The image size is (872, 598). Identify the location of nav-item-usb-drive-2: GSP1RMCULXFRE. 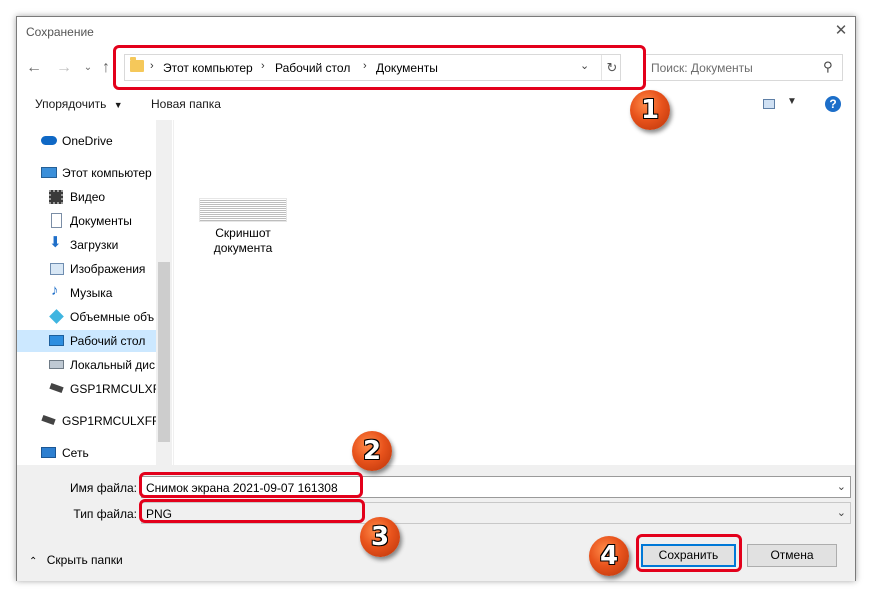
(86, 421).